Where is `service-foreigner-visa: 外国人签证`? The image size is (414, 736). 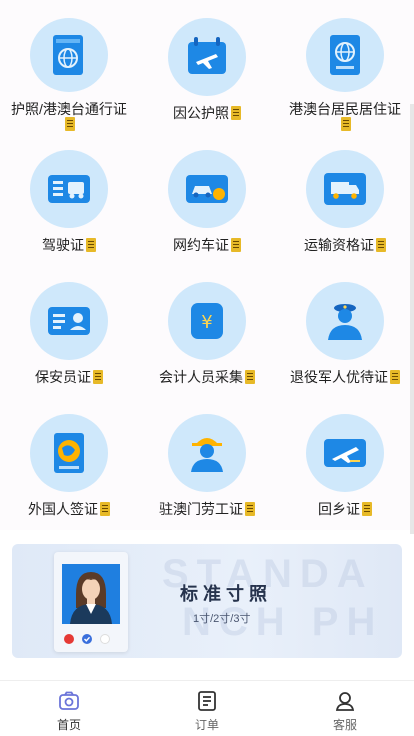
service-foreigner-visa: 外国人签证 is located at coordinates (69, 462).